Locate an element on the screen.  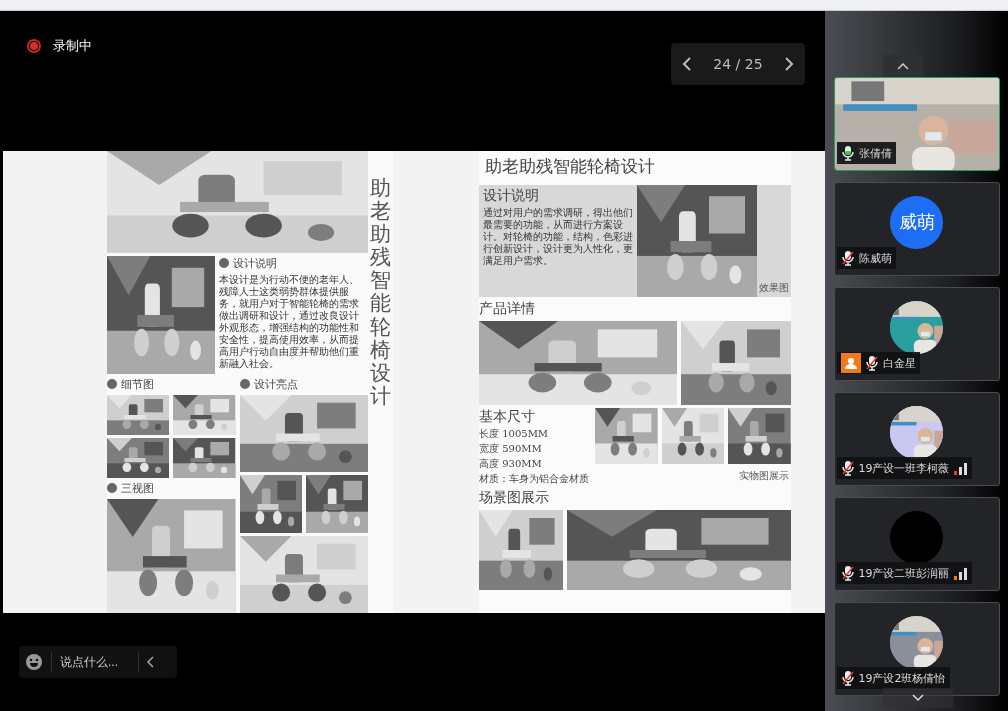
initials-avatar: 威萌 is located at coordinates (916, 222).